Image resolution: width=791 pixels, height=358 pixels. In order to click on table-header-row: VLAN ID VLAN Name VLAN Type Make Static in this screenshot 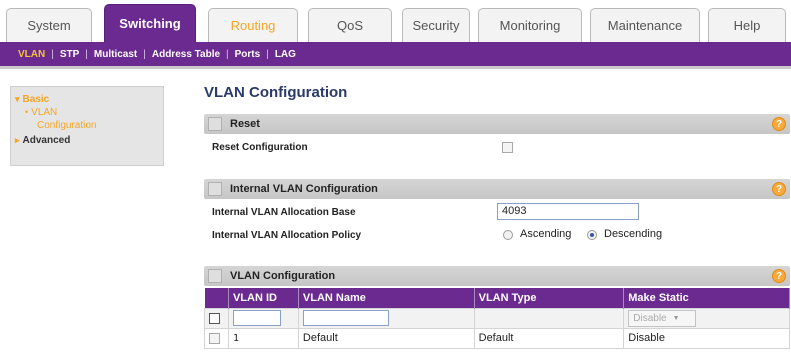, I will do `click(497, 298)`.